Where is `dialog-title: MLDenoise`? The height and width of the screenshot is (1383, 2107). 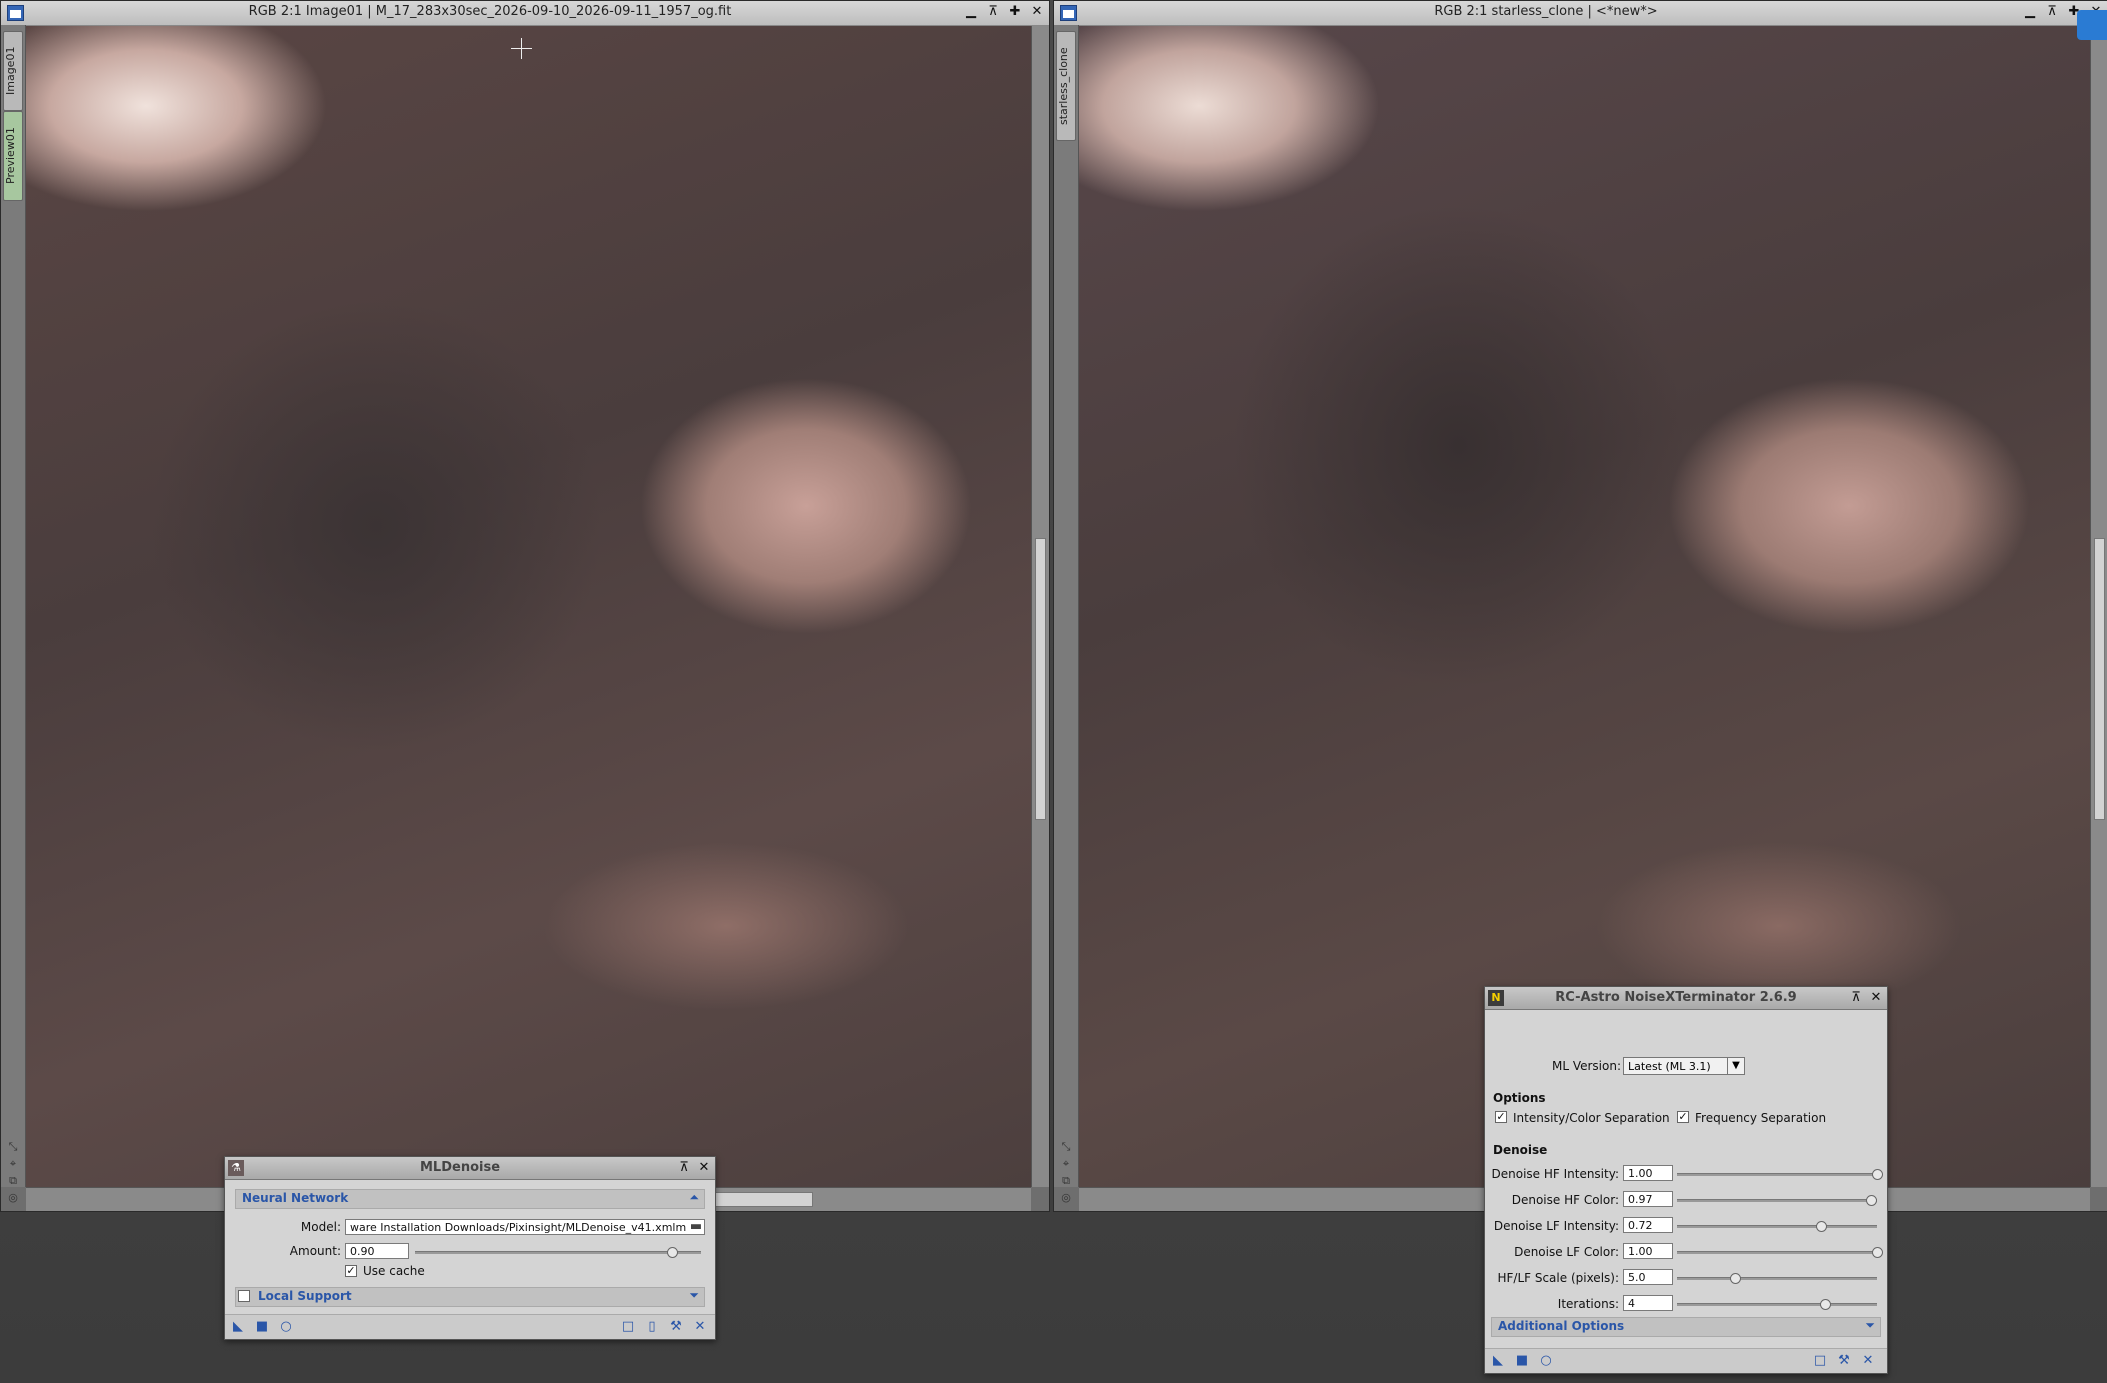 dialog-title: MLDenoise is located at coordinates (460, 1167).